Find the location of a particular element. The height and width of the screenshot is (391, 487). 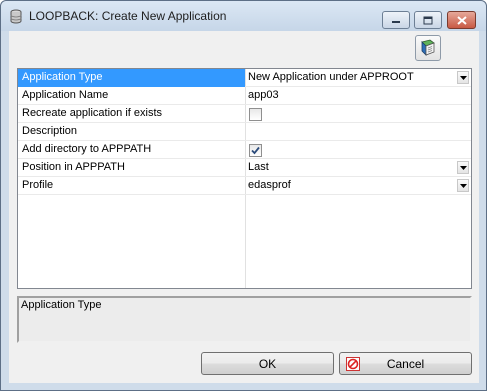

close-icon is located at coordinates (461, 20).